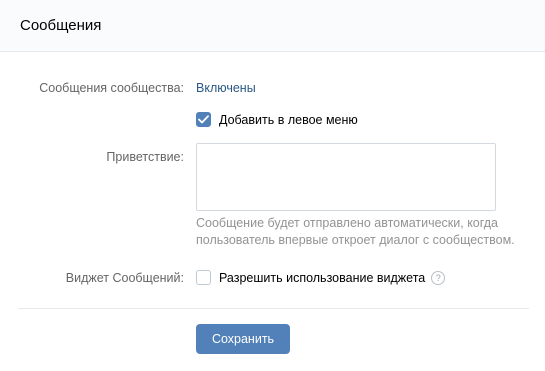 The width and height of the screenshot is (545, 371). What do you see at coordinates (288, 119) in the screenshot?
I see `left-menu-checkbox-label: Добавить в левое меню` at bounding box center [288, 119].